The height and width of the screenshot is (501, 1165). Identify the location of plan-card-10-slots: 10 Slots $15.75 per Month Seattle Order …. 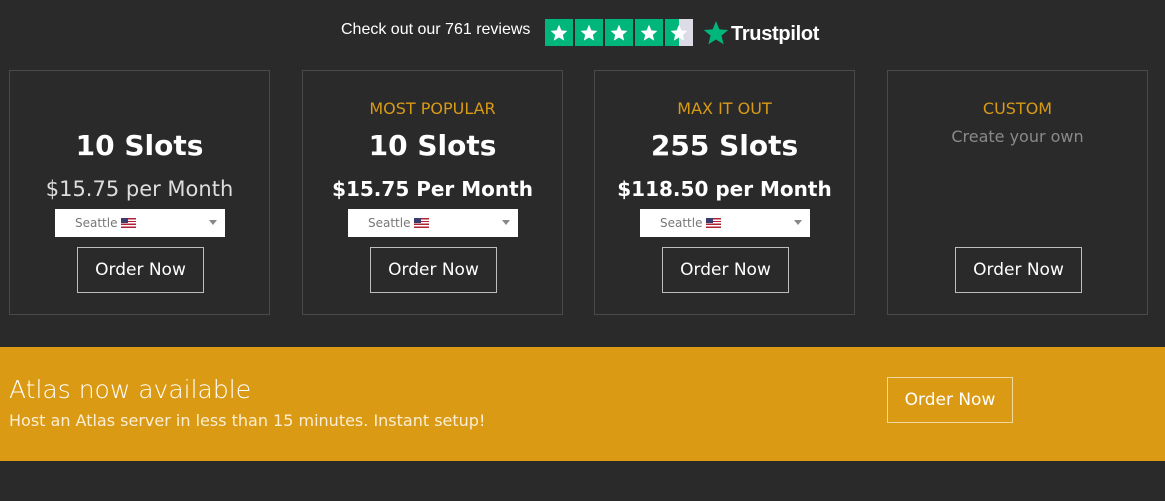
(139, 192).